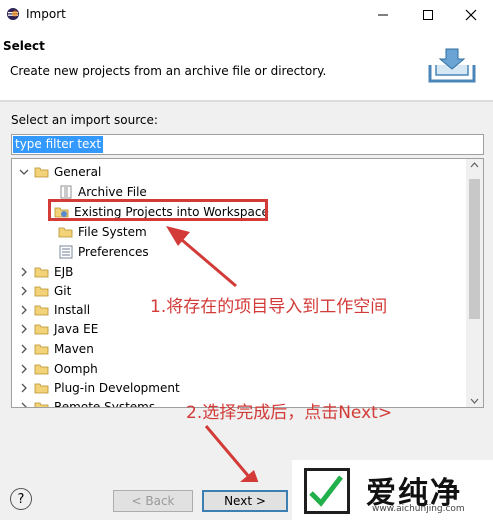  What do you see at coordinates (245, 501) in the screenshot?
I see `next-button: Next >` at bounding box center [245, 501].